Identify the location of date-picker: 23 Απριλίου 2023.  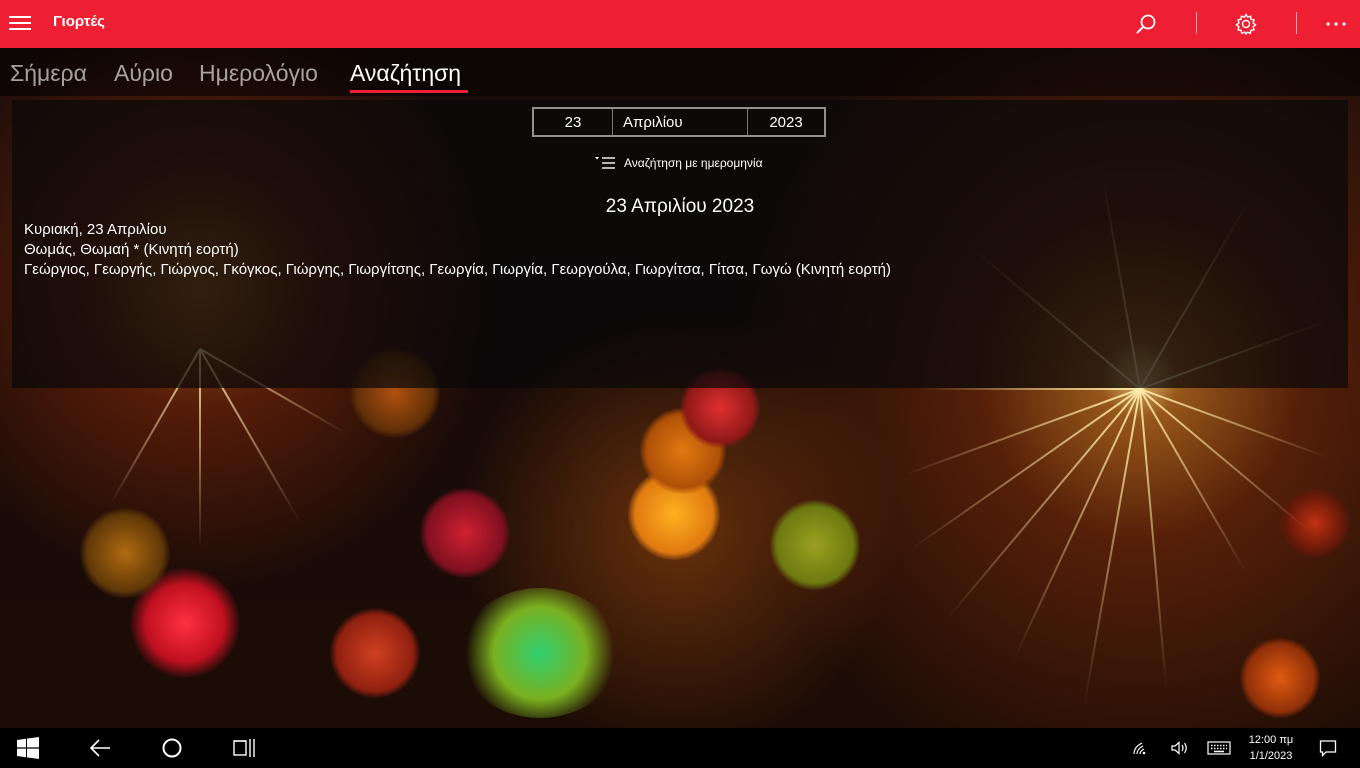
(679, 122).